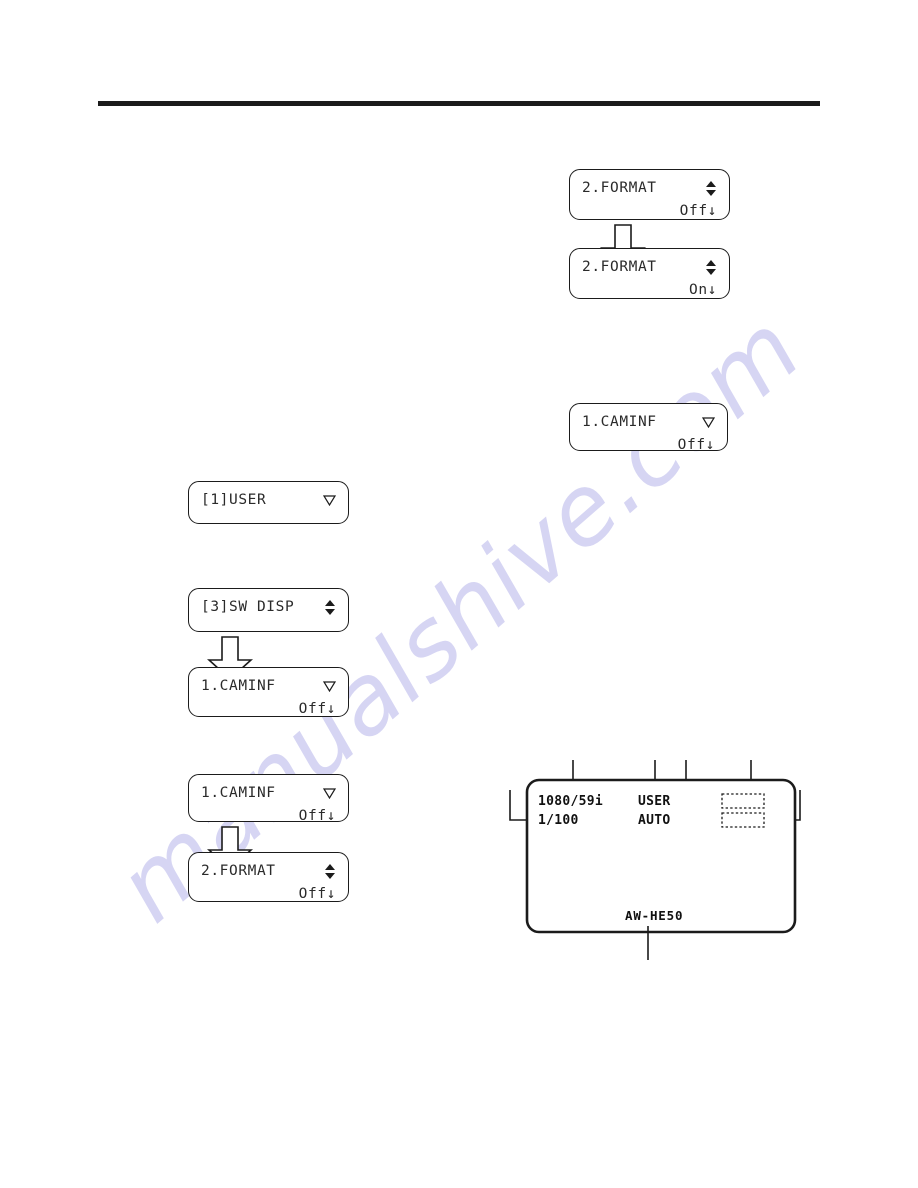 Image resolution: width=918 pixels, height=1188 pixels. I want to click on lcd-line-1: [1]USER, so click(268, 500).